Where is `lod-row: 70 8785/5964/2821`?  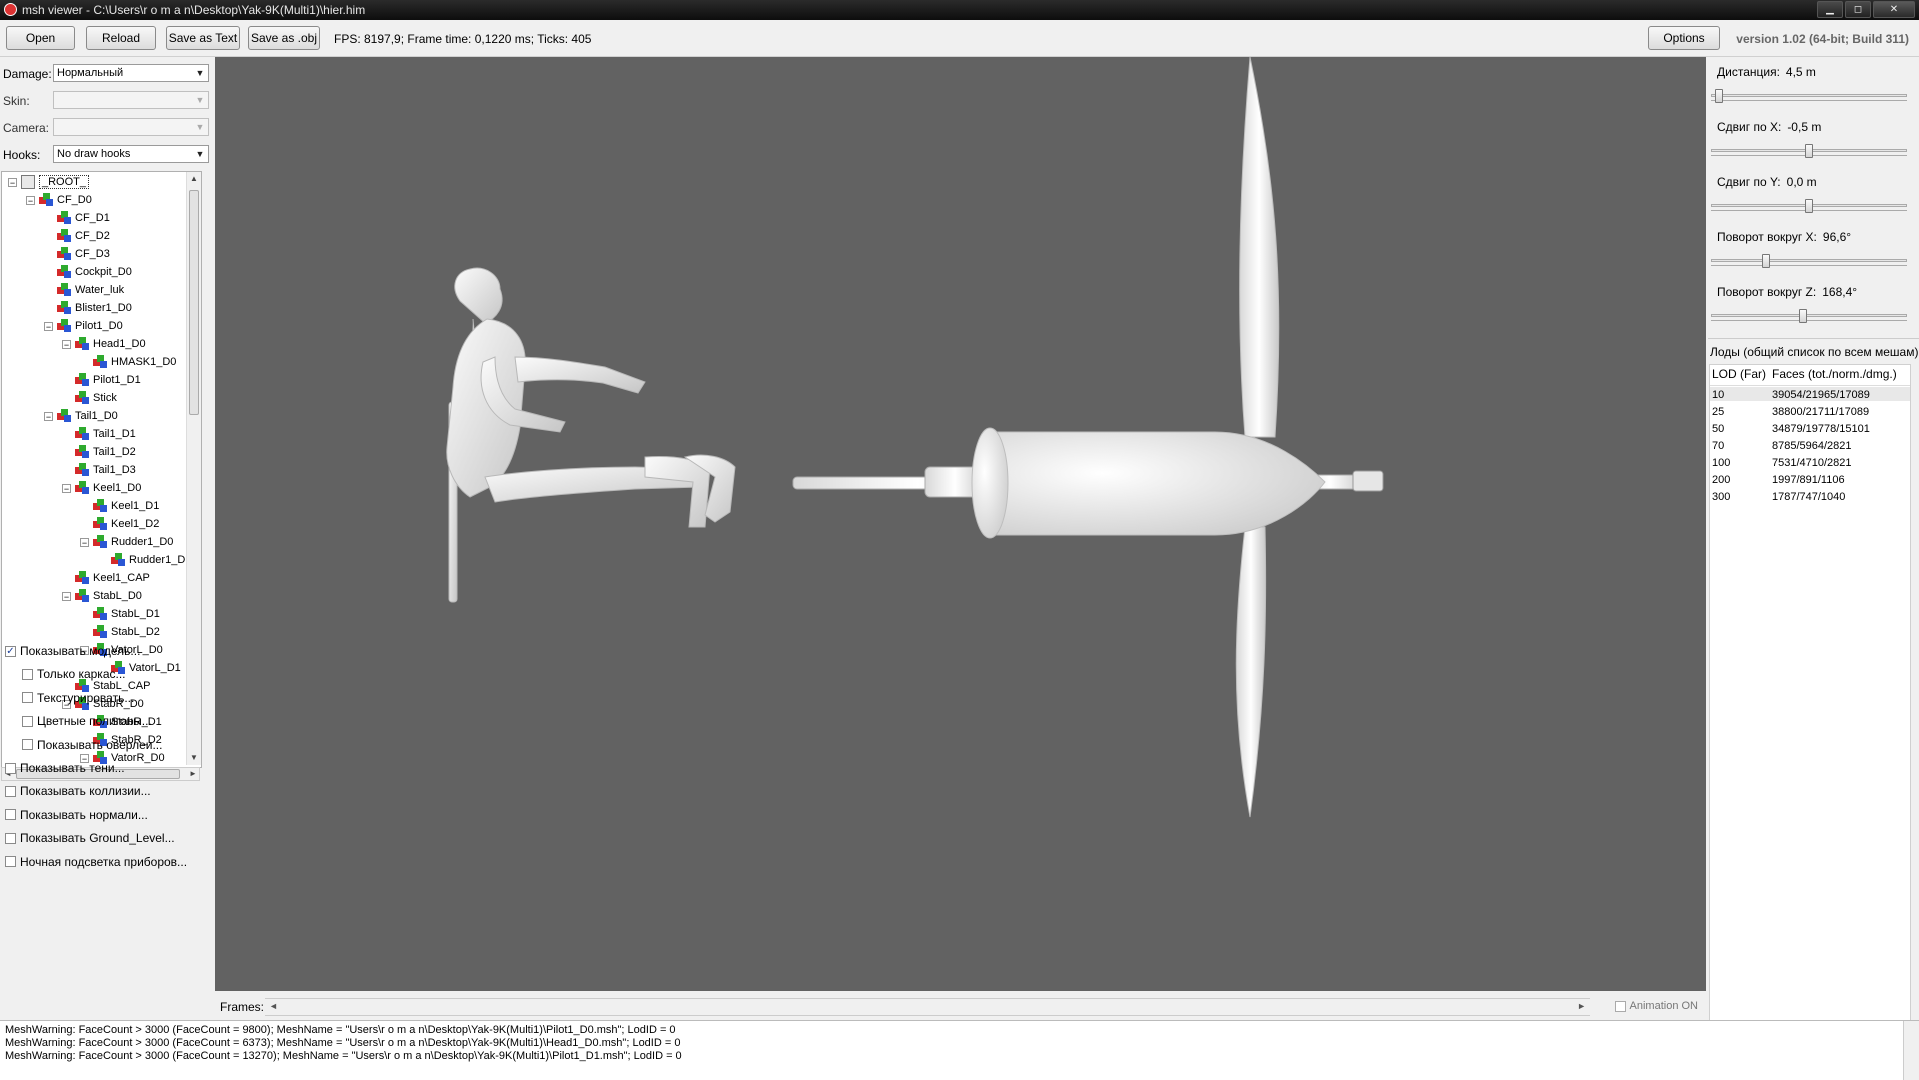
lod-row: 70 8785/5964/2821 is located at coordinates (1810, 445).